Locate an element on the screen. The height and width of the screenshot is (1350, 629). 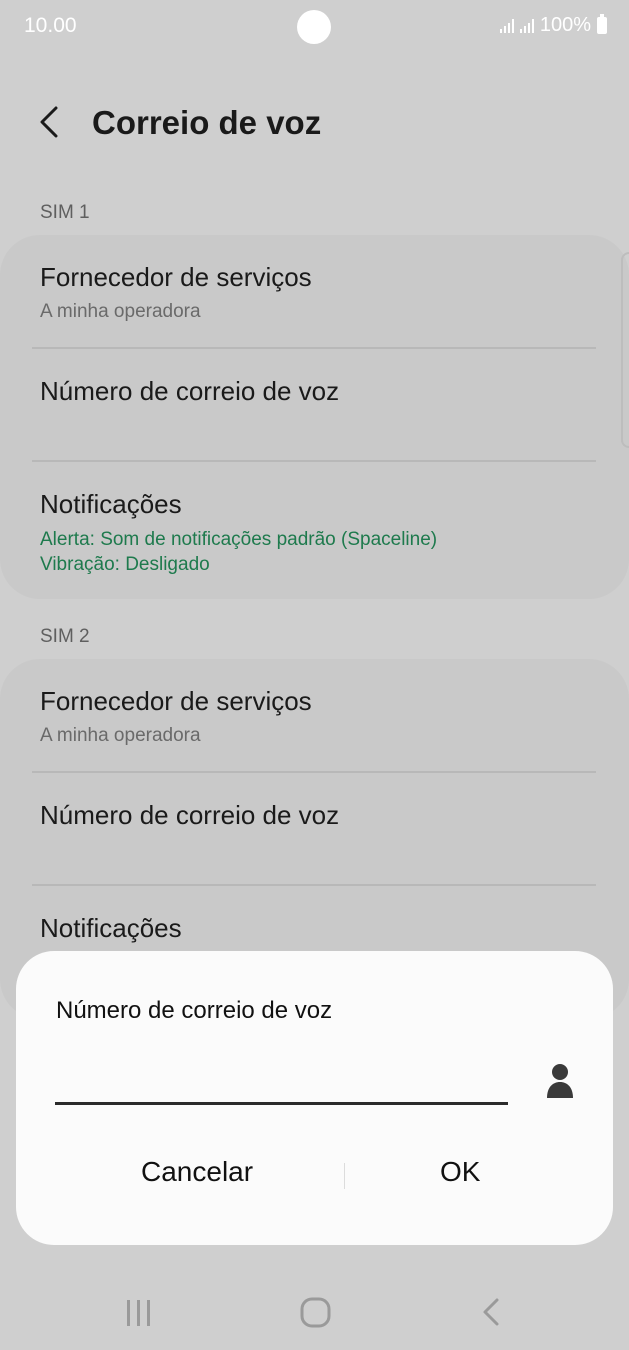
navigation-bar is located at coordinates (314, 1310).